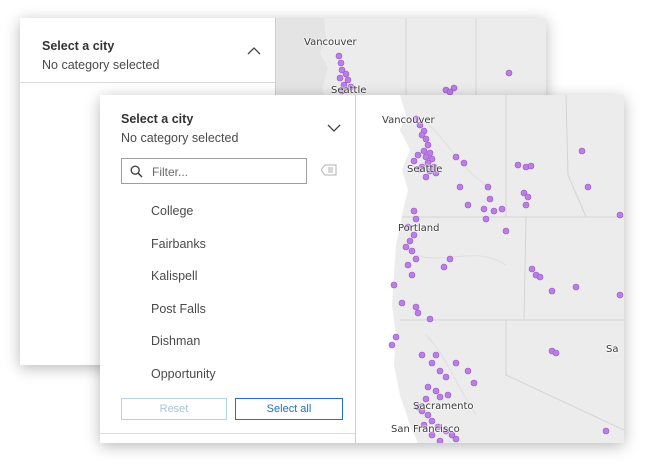 The image size is (650, 473). I want to click on list-item-post-falls: Post Falls, so click(183, 315).